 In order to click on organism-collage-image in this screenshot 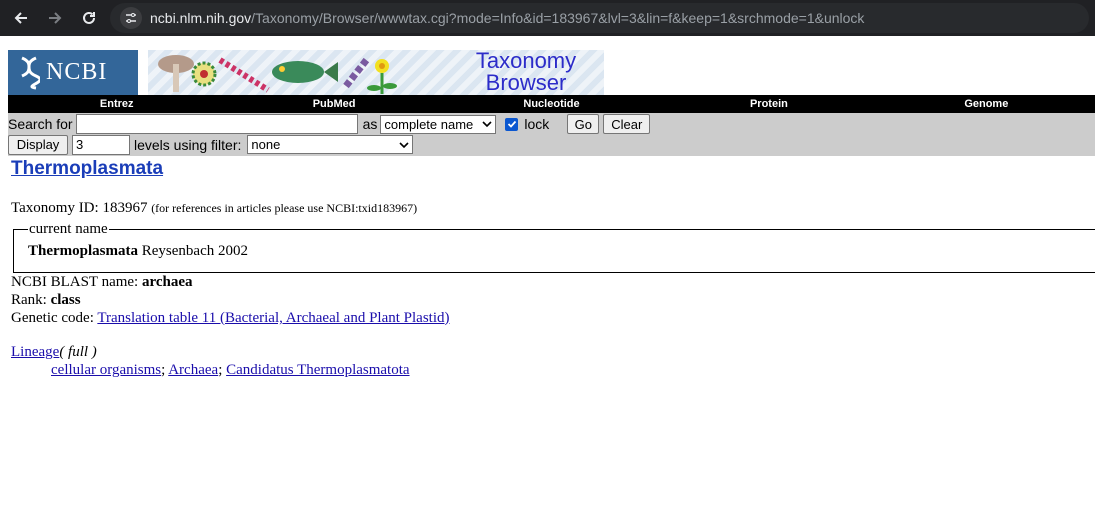, I will do `click(277, 74)`.